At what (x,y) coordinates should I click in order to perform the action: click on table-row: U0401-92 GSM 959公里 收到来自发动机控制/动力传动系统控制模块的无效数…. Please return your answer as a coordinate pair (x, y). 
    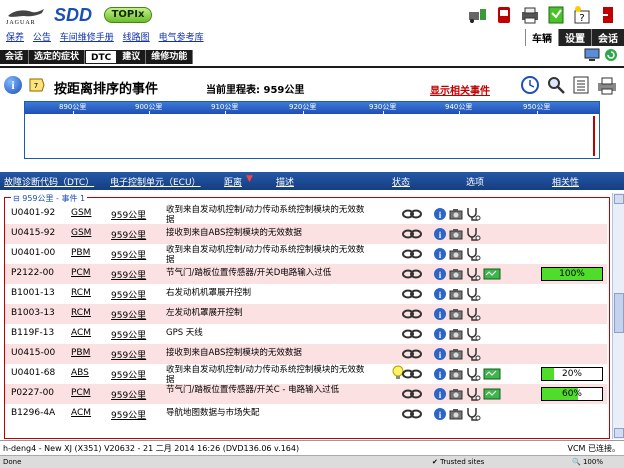
    Looking at the image, I should click on (306, 214).